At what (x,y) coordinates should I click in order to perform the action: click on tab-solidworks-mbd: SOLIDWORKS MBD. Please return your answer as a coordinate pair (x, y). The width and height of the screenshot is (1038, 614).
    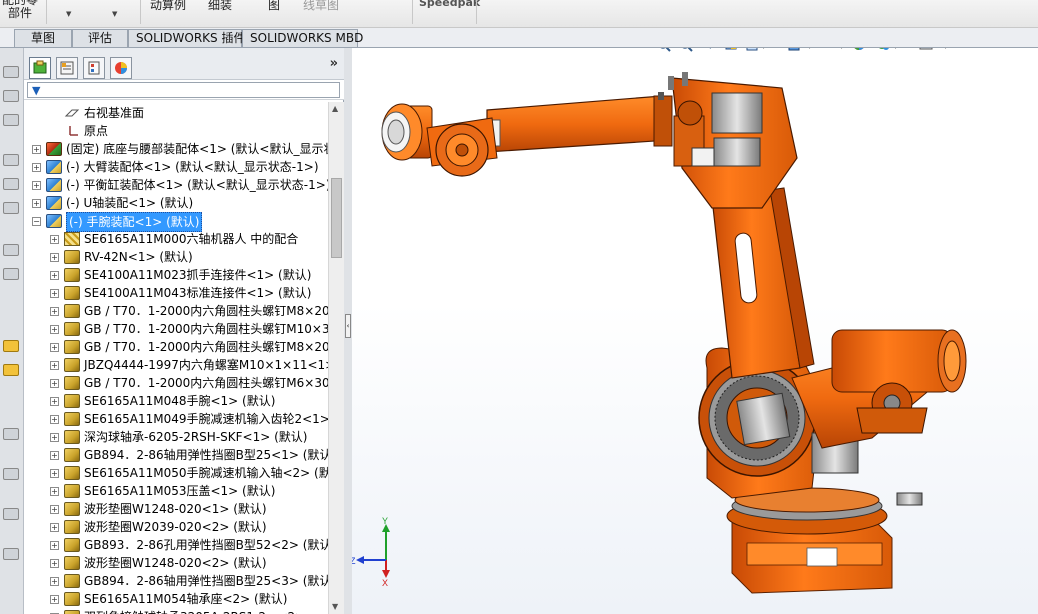
    Looking at the image, I should click on (302, 38).